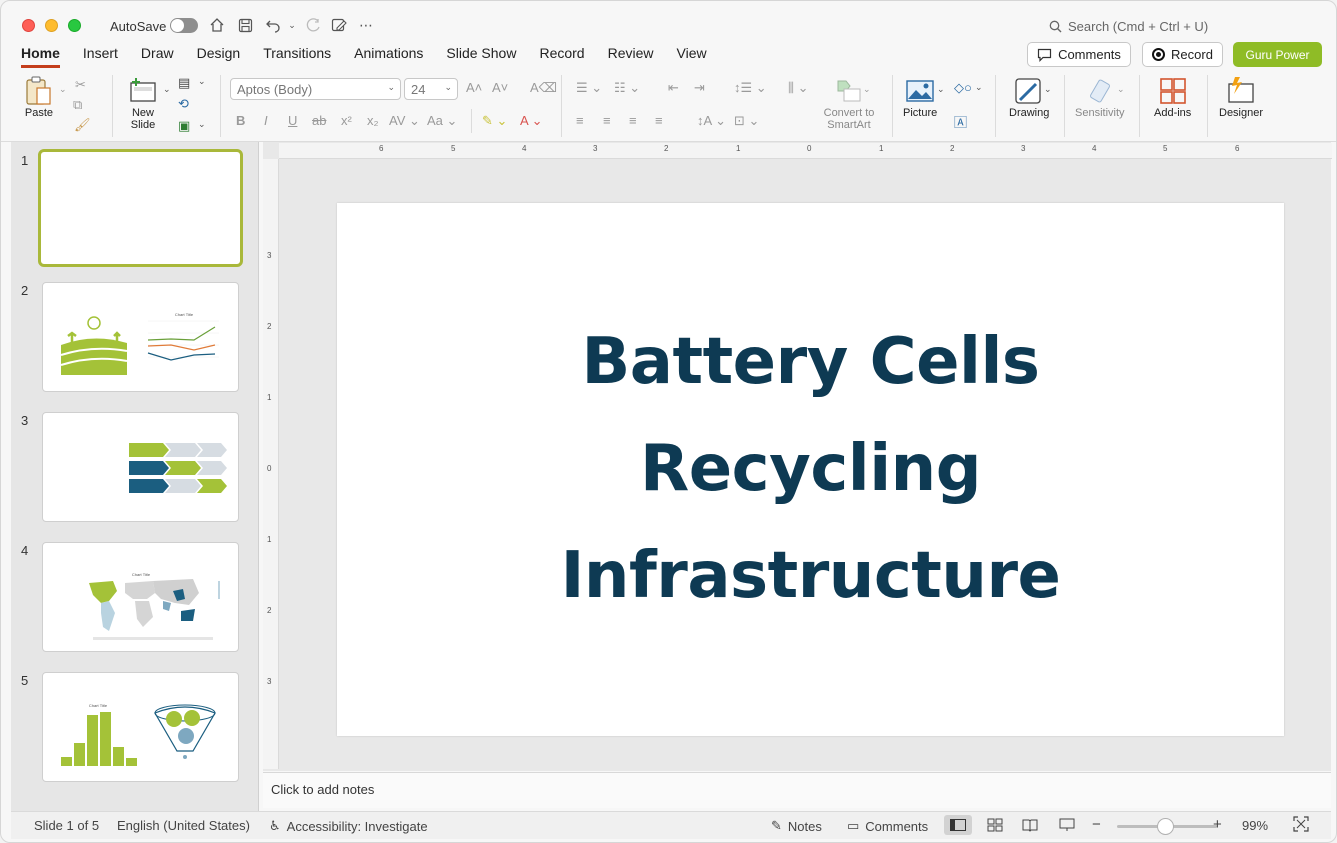  What do you see at coordinates (319, 120) in the screenshot?
I see `strikethrough-icon: ab` at bounding box center [319, 120].